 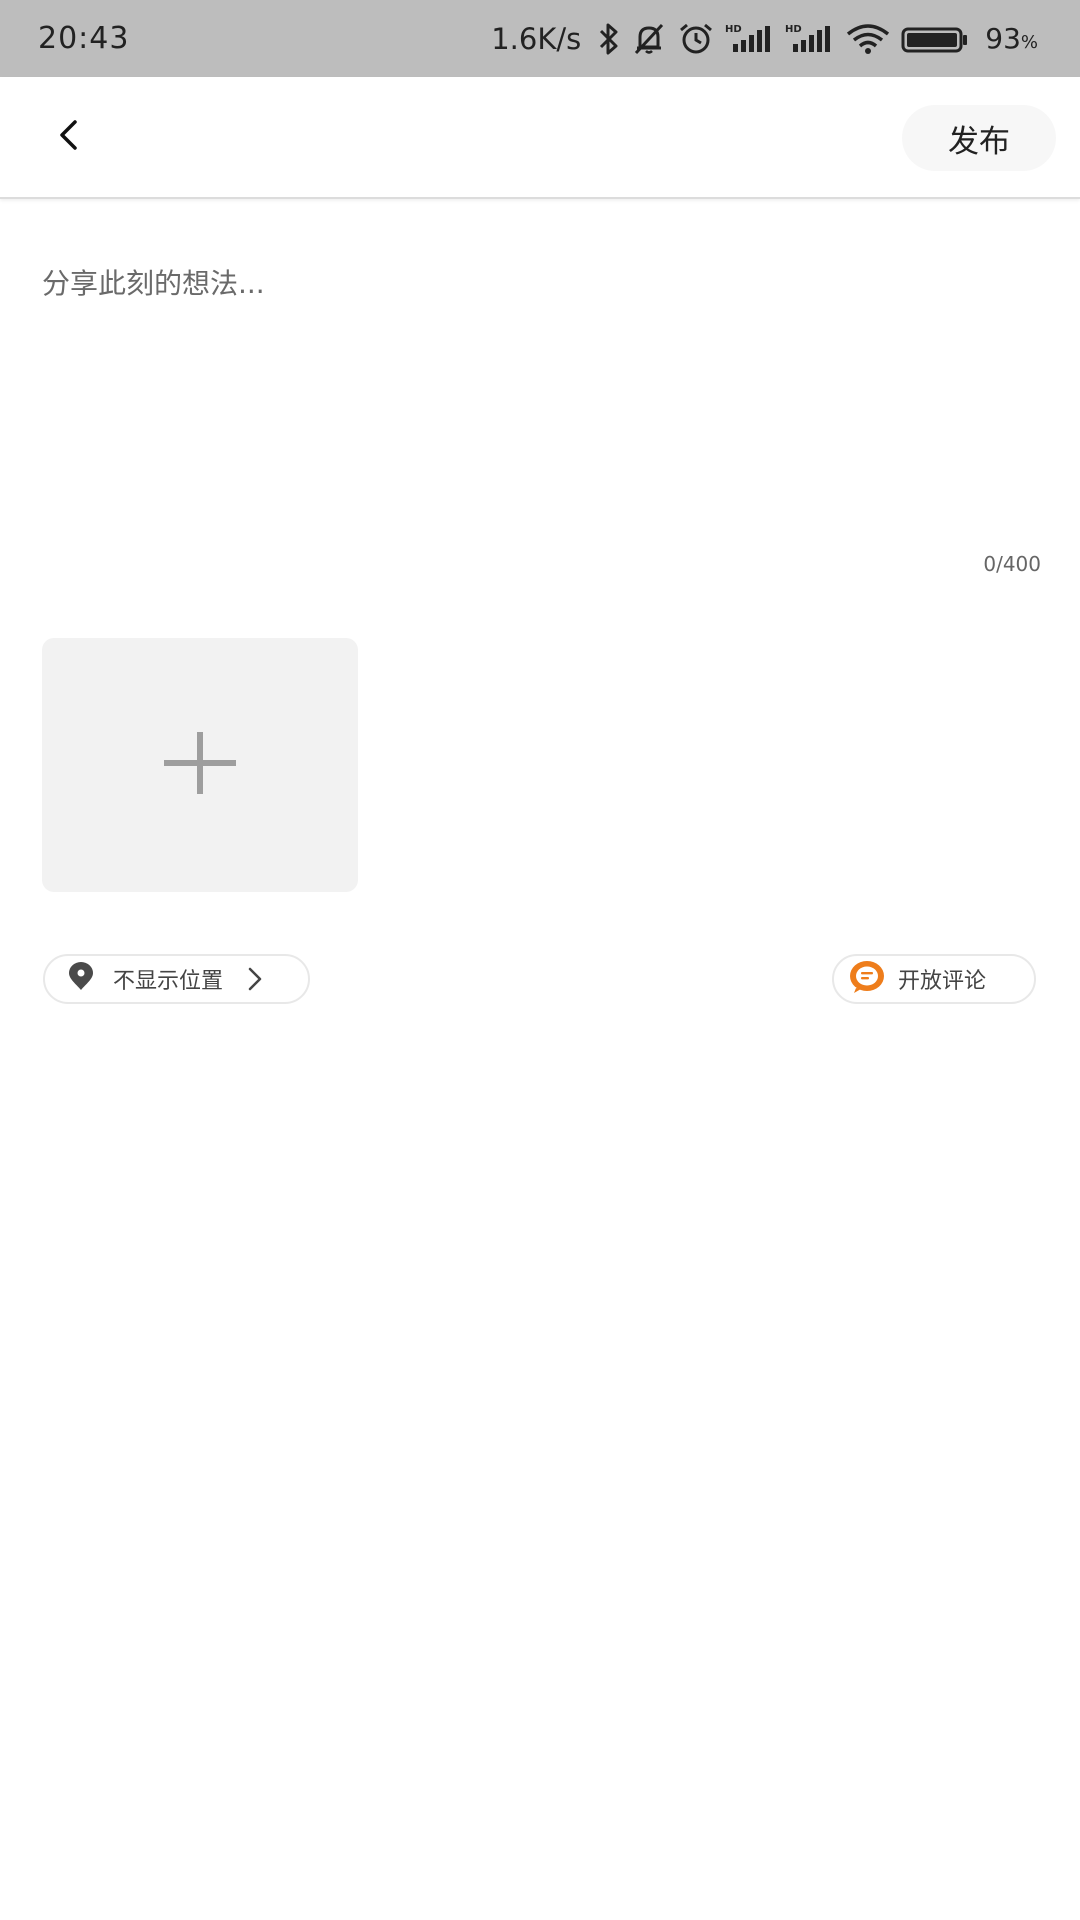 I want to click on plus-icon, so click(x=200, y=765).